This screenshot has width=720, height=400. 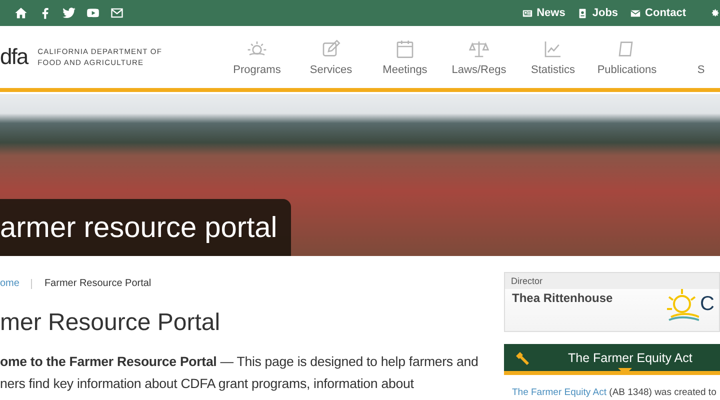 I want to click on top-link: News, so click(x=544, y=13).